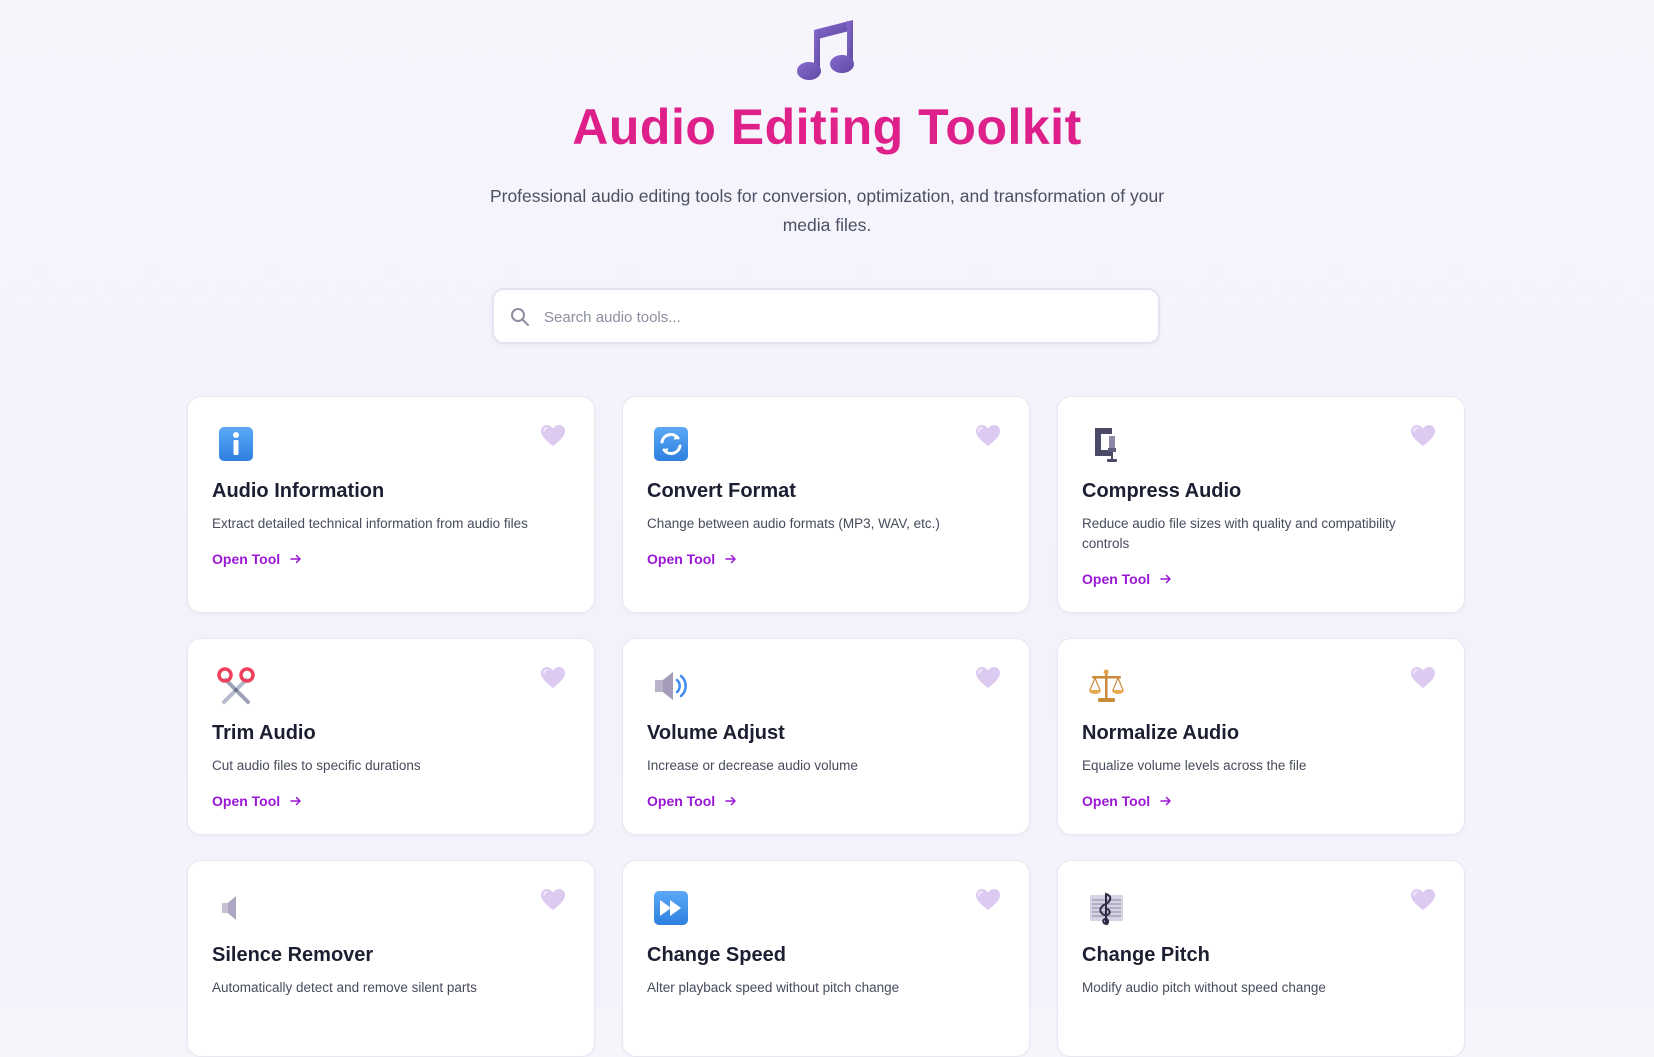 This screenshot has width=1654, height=1057. What do you see at coordinates (293, 955) in the screenshot?
I see `tool-title: Silence Remover` at bounding box center [293, 955].